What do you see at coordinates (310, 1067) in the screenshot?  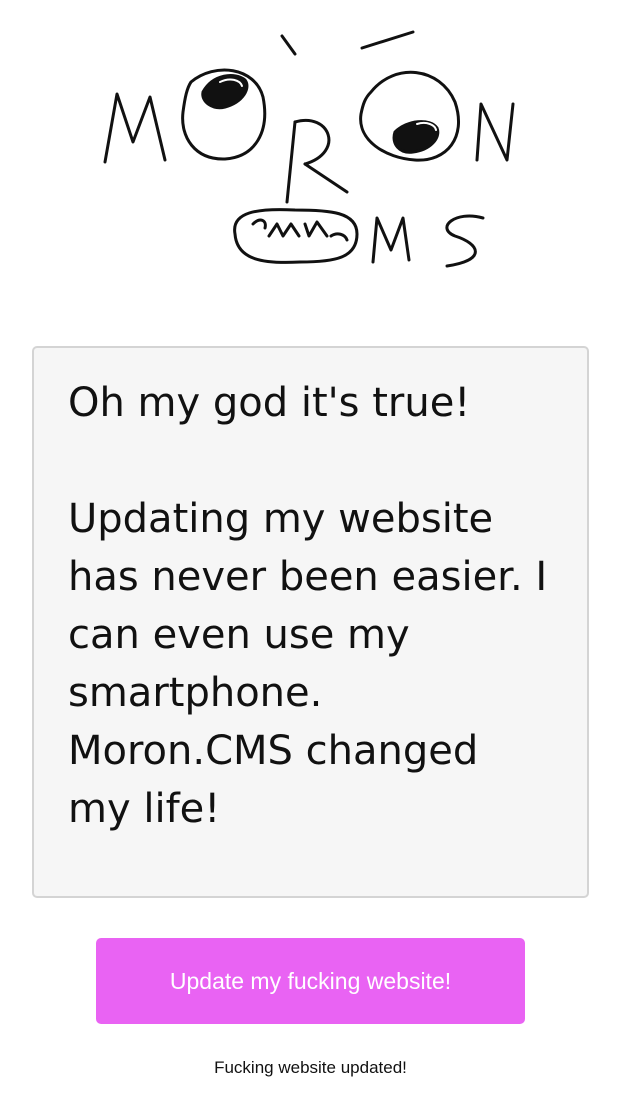 I see `status-message: Fucking website updated!` at bounding box center [310, 1067].